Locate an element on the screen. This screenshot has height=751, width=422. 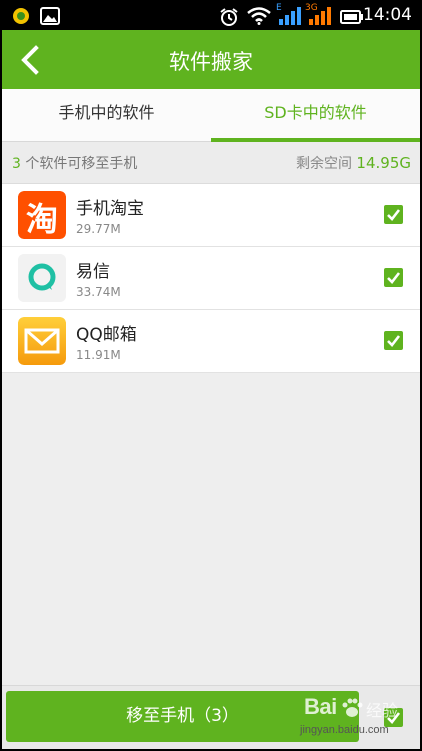
yixin-icon is located at coordinates (42, 278).